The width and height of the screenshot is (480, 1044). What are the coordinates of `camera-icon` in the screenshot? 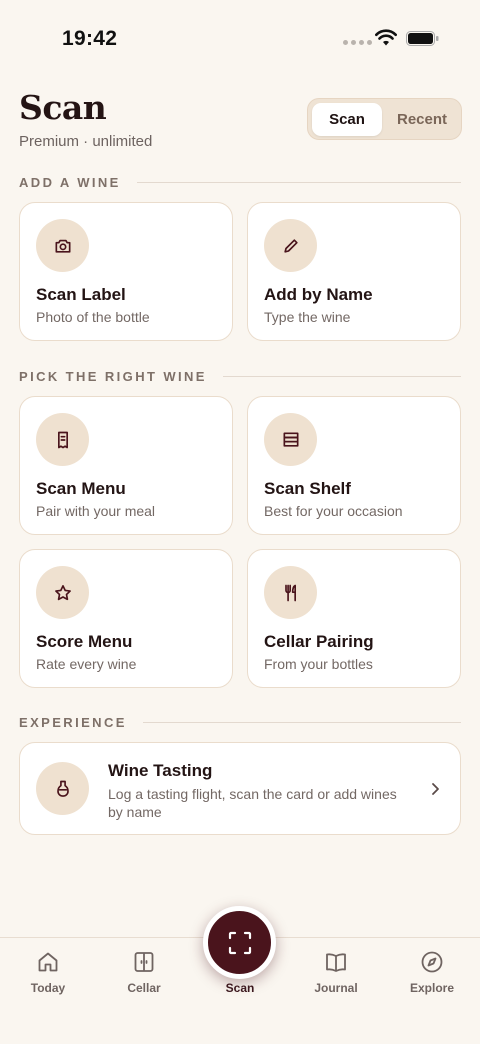 It's located at (62, 245).